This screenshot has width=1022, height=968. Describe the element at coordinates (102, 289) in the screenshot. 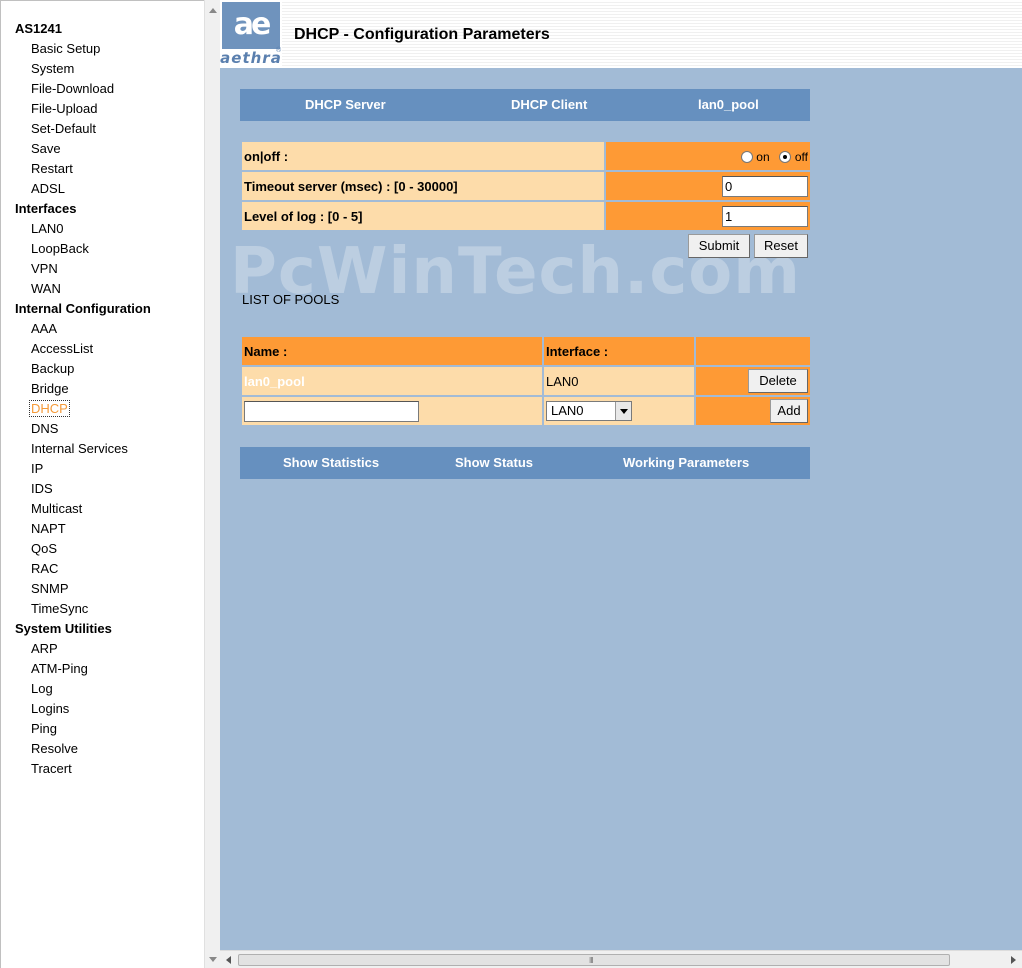

I see `sidebar-item-wan: WAN` at that location.